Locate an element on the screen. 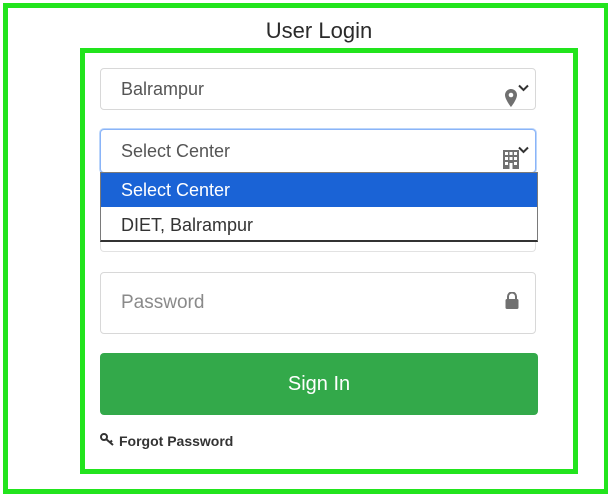 The width and height of the screenshot is (608, 494). district-select: Balrampur is located at coordinates (318, 89).